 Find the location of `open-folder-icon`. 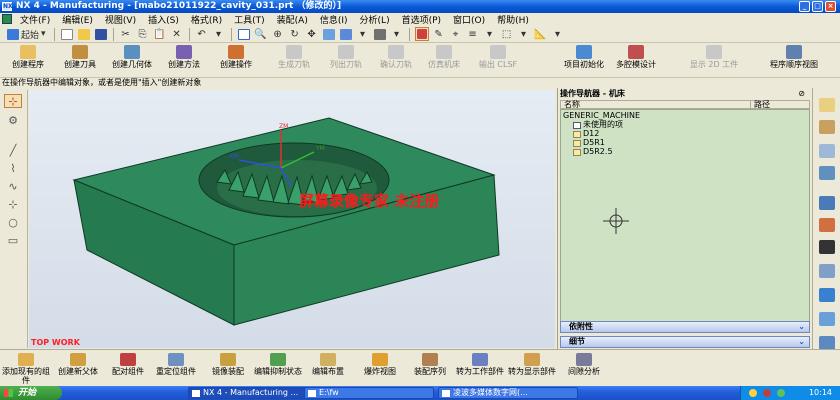

open-folder-icon is located at coordinates (84, 34).